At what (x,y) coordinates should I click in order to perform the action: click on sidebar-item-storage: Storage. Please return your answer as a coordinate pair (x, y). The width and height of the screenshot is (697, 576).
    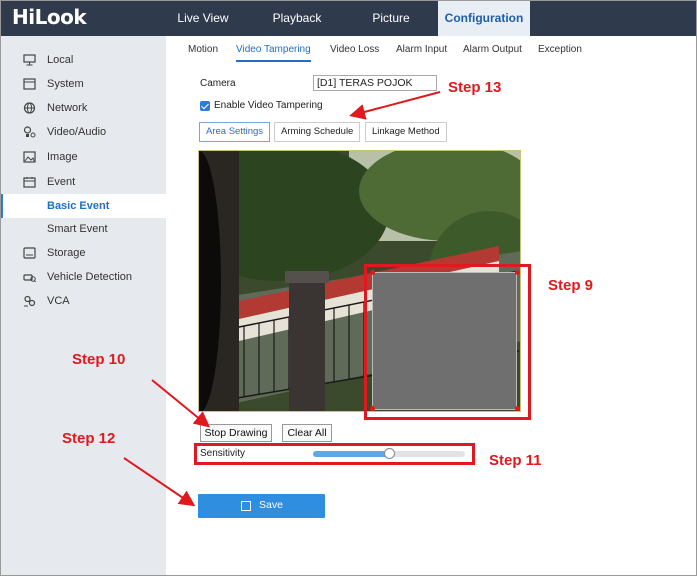
    Looking at the image, I should click on (83, 253).